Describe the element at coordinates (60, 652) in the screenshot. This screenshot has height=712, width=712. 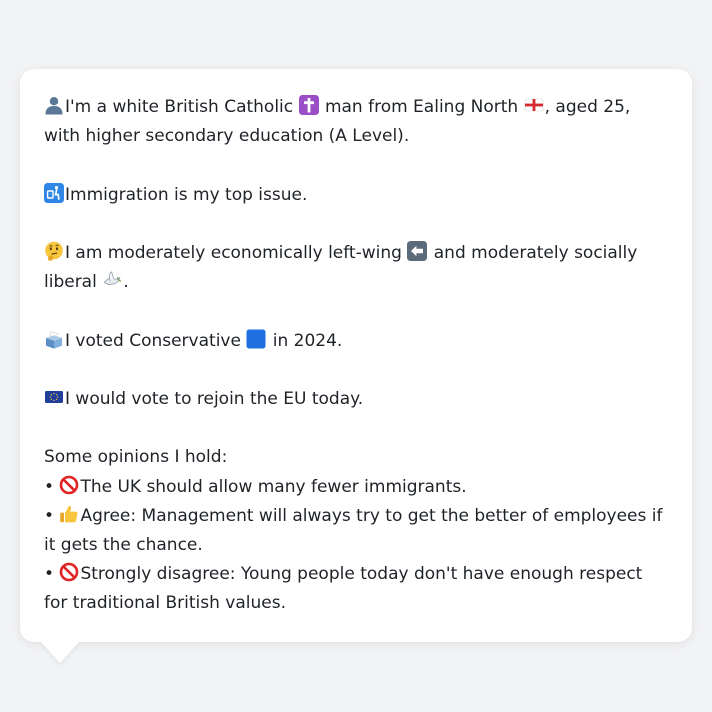
I see `bubble-tail` at that location.